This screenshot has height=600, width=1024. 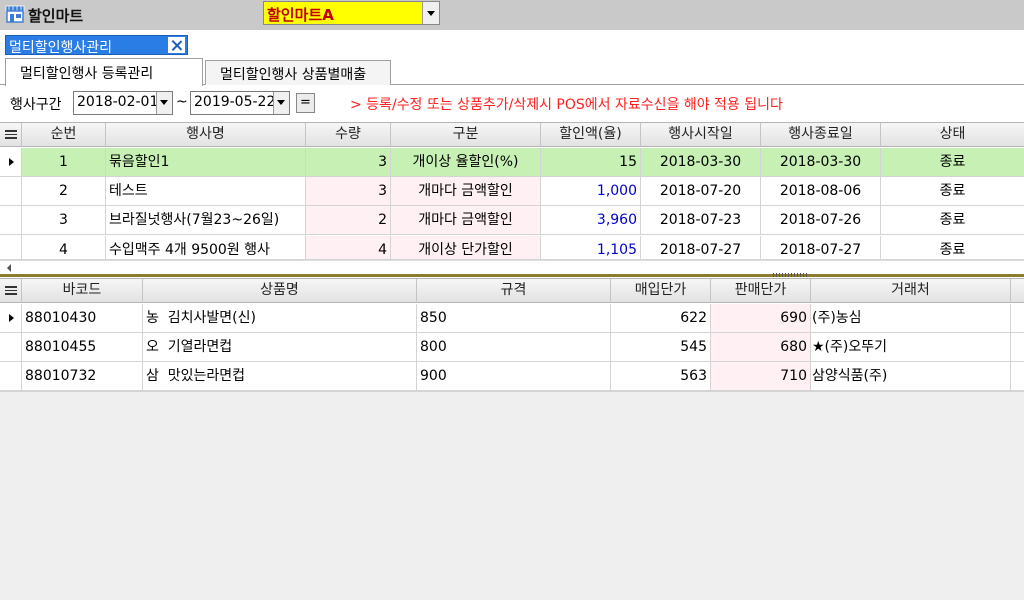 I want to click on cell-discount: 15, so click(x=591, y=162).